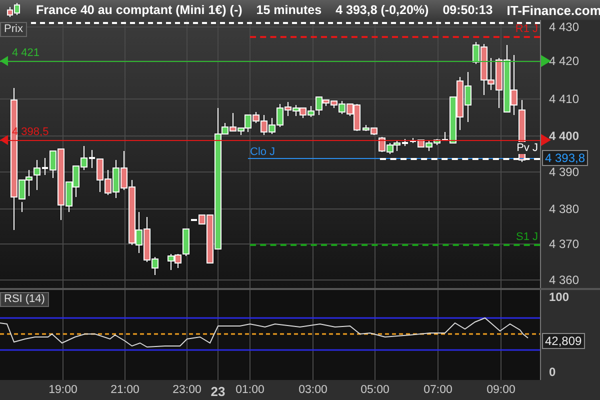 The image size is (600, 400). What do you see at coordinates (375, 390) in the screenshot?
I see `time-label: 05:00` at bounding box center [375, 390].